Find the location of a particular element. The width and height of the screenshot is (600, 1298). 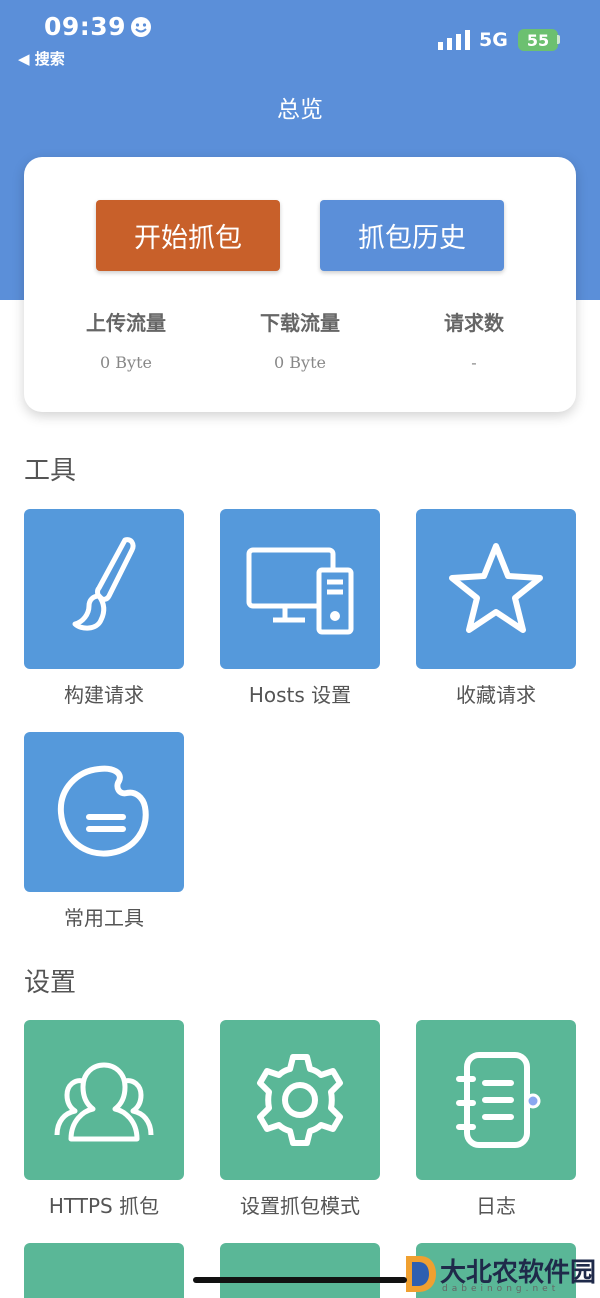

capture-mode-tile is located at coordinates (300, 1100).